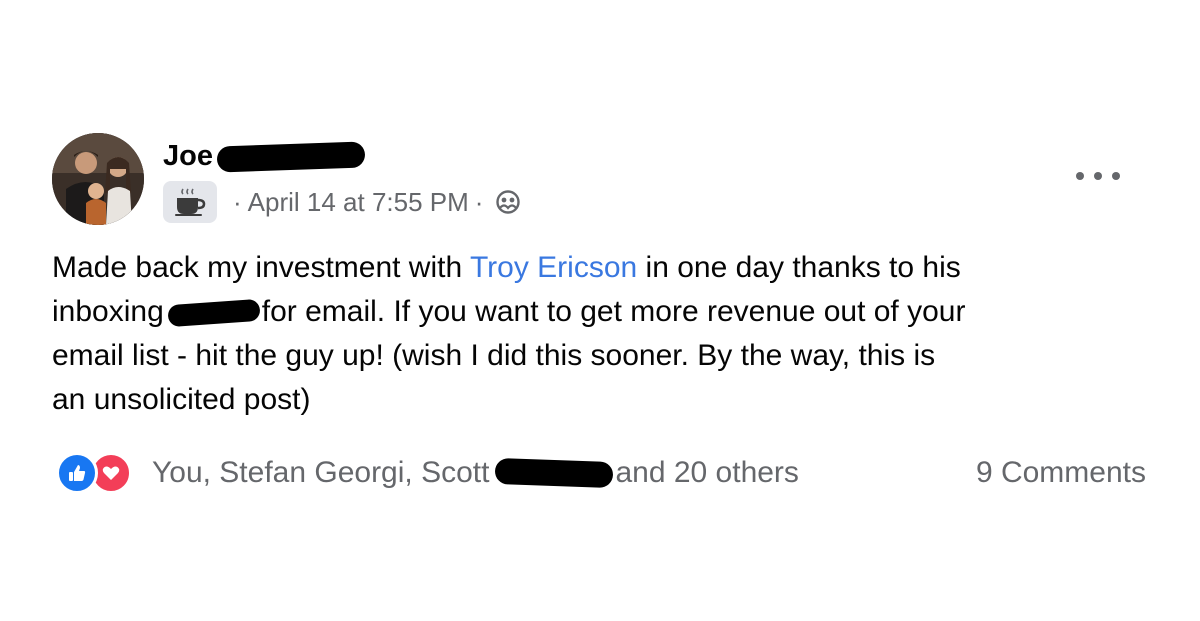  Describe the element at coordinates (98, 179) in the screenshot. I see `author-avatar` at that location.